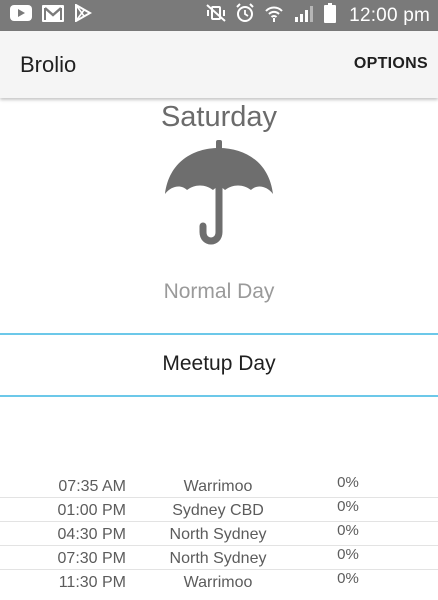 The height and width of the screenshot is (600, 438). Describe the element at coordinates (245, 15) in the screenshot. I see `alarm-icon` at that location.